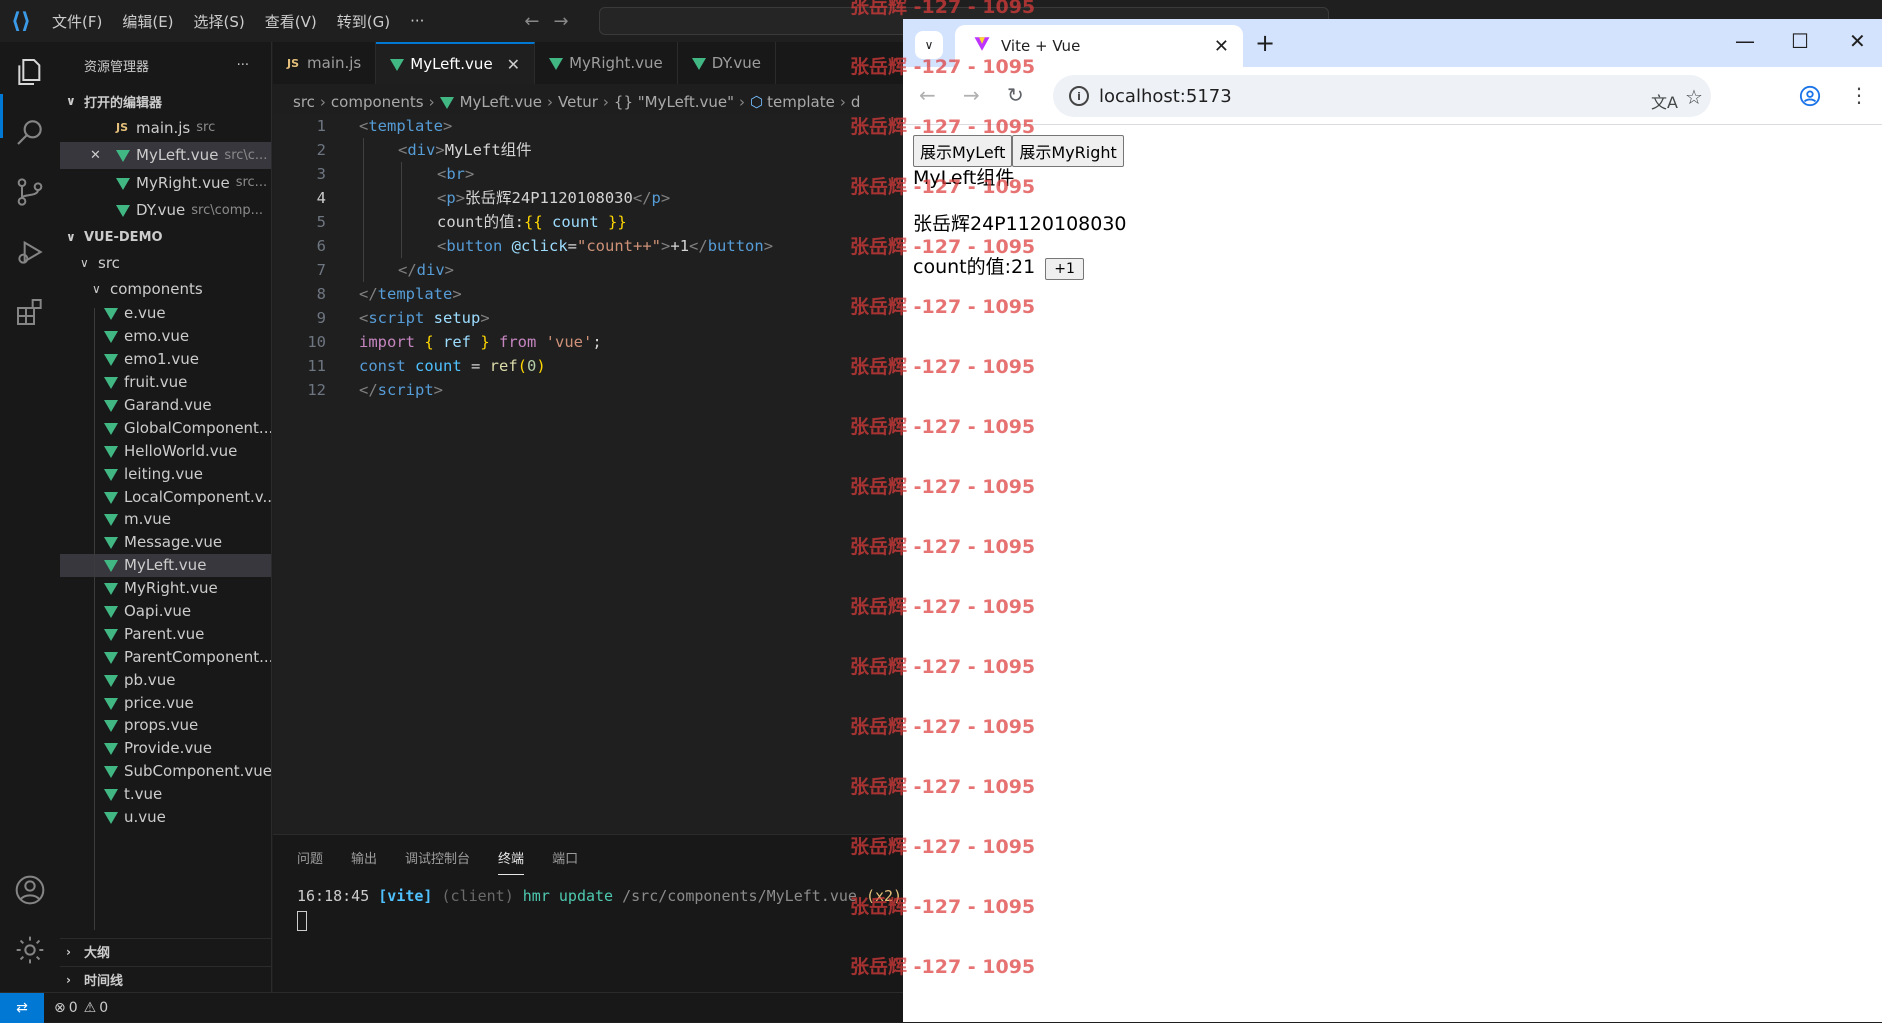 The width and height of the screenshot is (1882, 1023). I want to click on error-icon: ⊗, so click(60, 1008).